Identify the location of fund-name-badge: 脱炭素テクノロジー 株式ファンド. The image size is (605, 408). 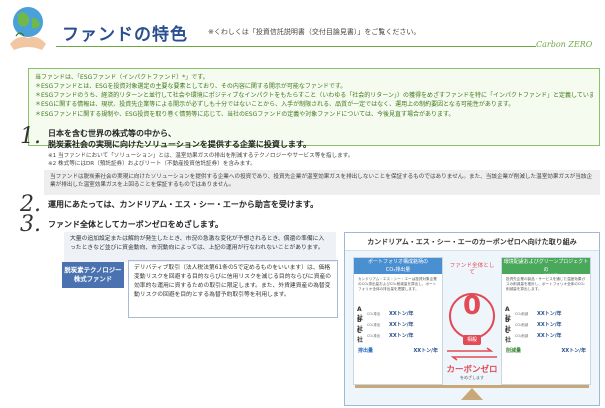
(93, 275).